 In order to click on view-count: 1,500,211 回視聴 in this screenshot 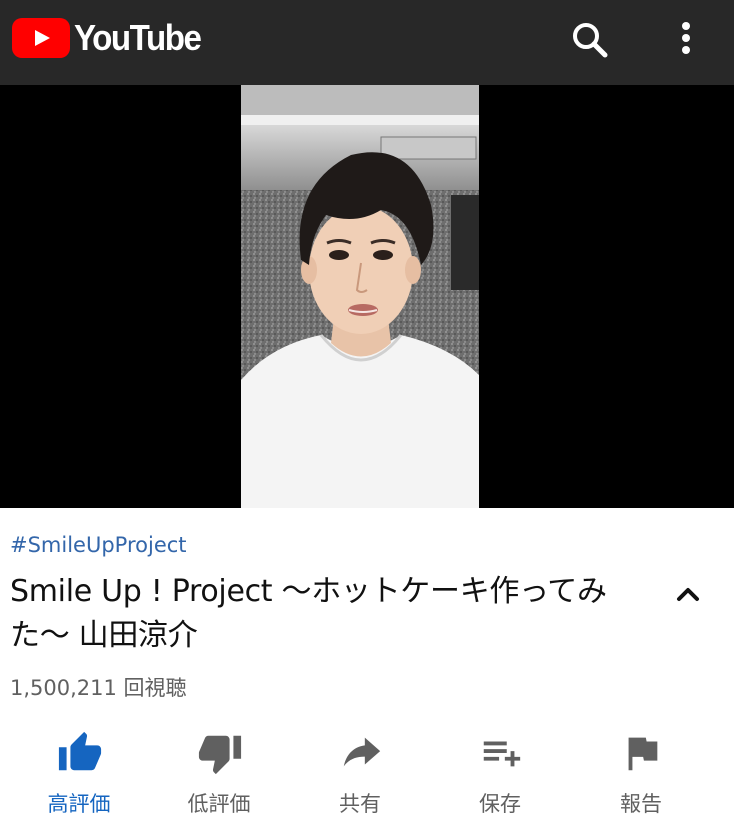, I will do `click(98, 688)`.